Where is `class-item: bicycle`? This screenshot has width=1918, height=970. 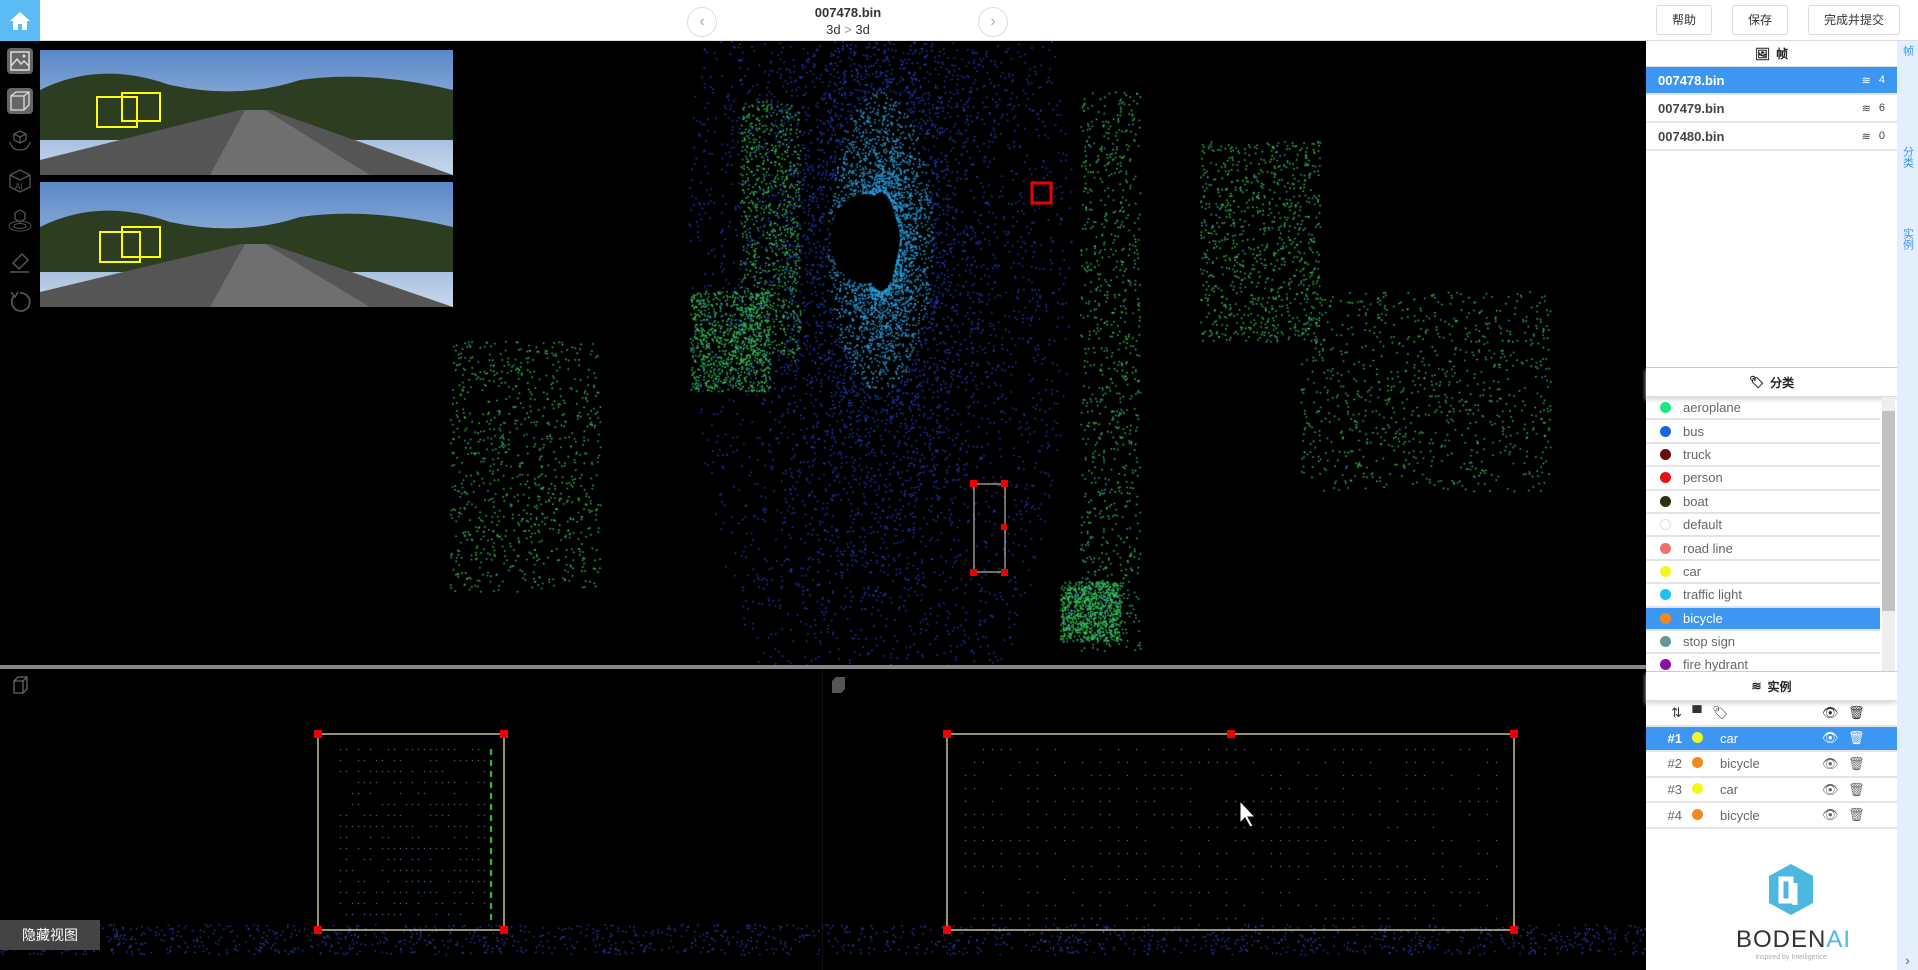
class-item: bicycle is located at coordinates (1763, 619).